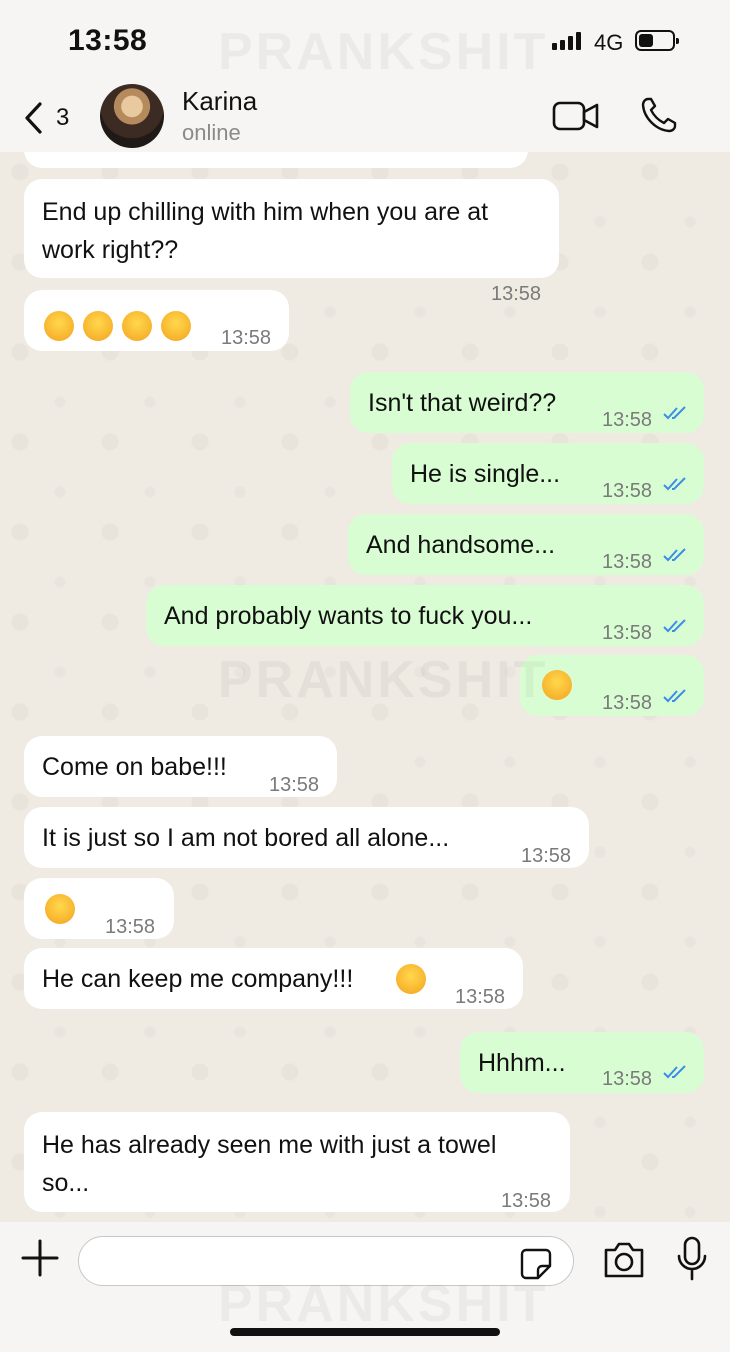  I want to click on sticker-icon, so click(536, 1264).